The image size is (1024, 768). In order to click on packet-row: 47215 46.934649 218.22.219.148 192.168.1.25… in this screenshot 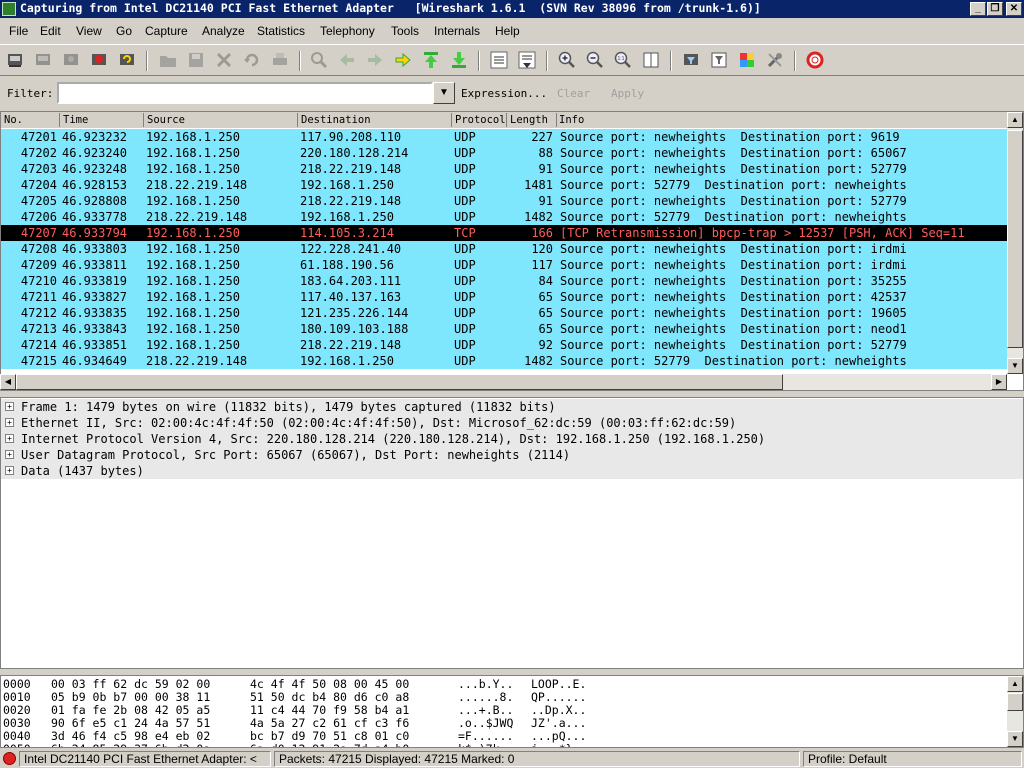, I will do `click(504, 361)`.